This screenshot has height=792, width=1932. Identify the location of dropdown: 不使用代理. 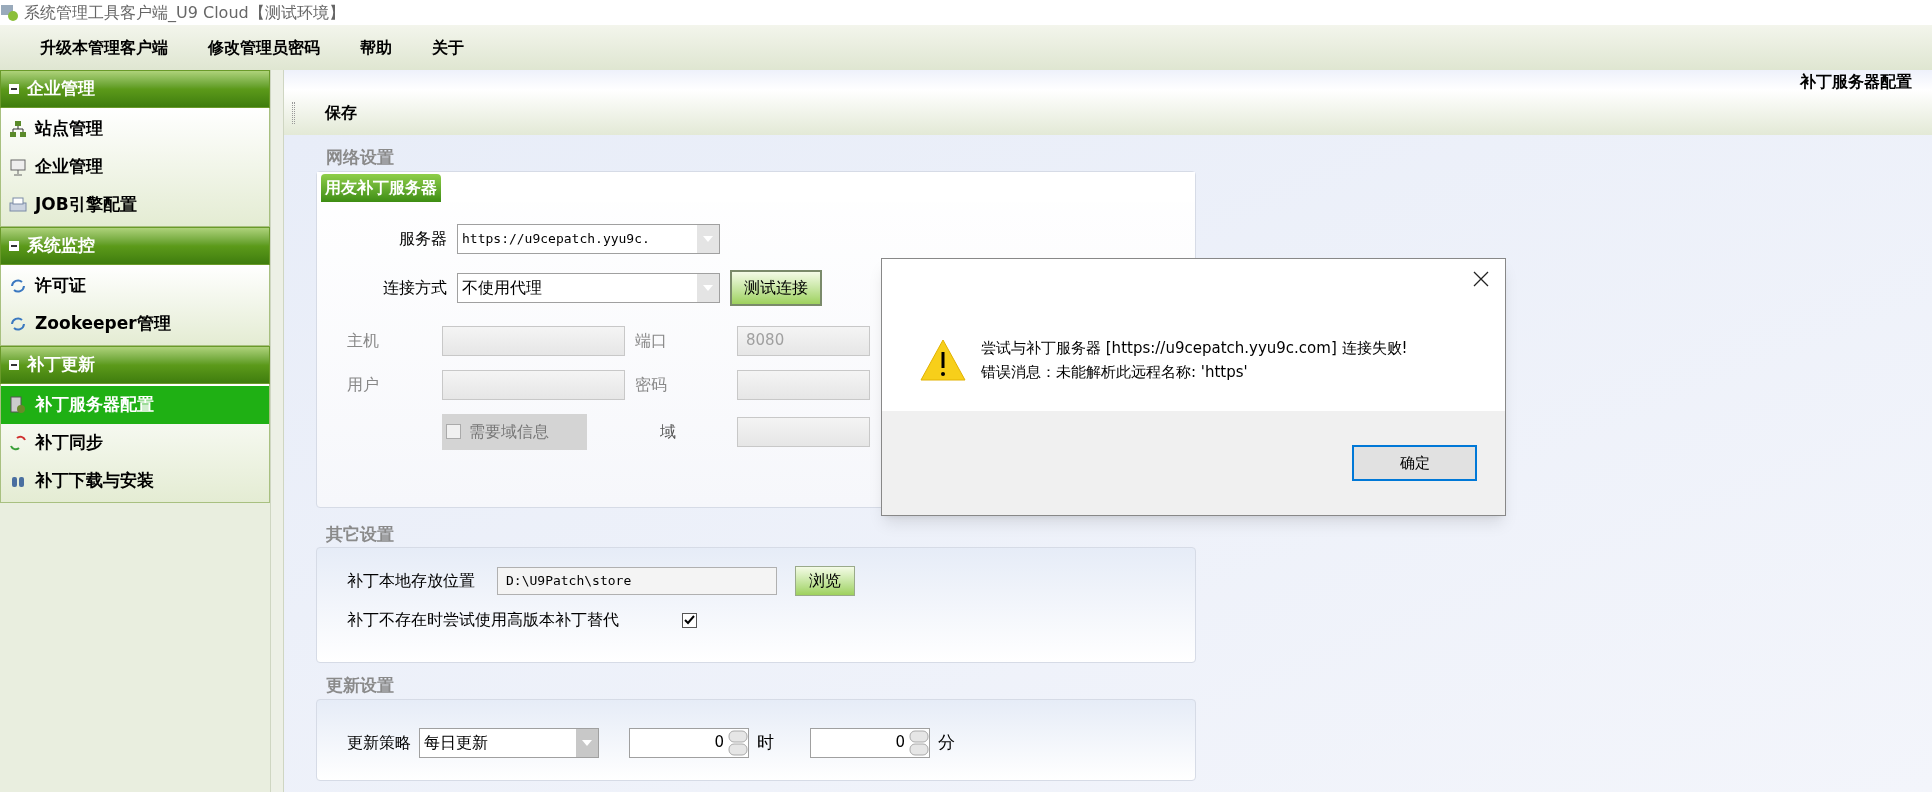
(588, 287).